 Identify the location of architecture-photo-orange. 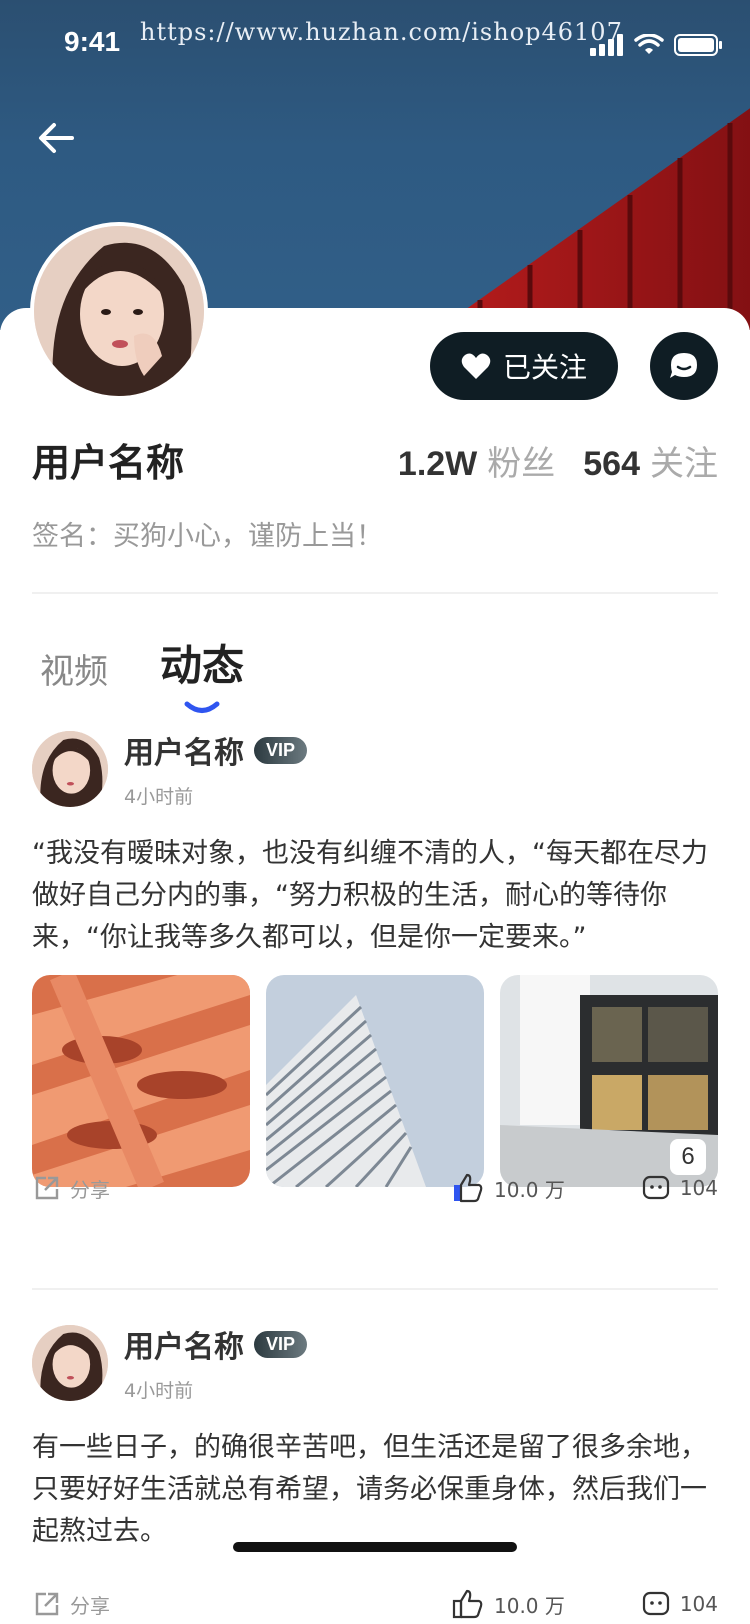
(141, 1081).